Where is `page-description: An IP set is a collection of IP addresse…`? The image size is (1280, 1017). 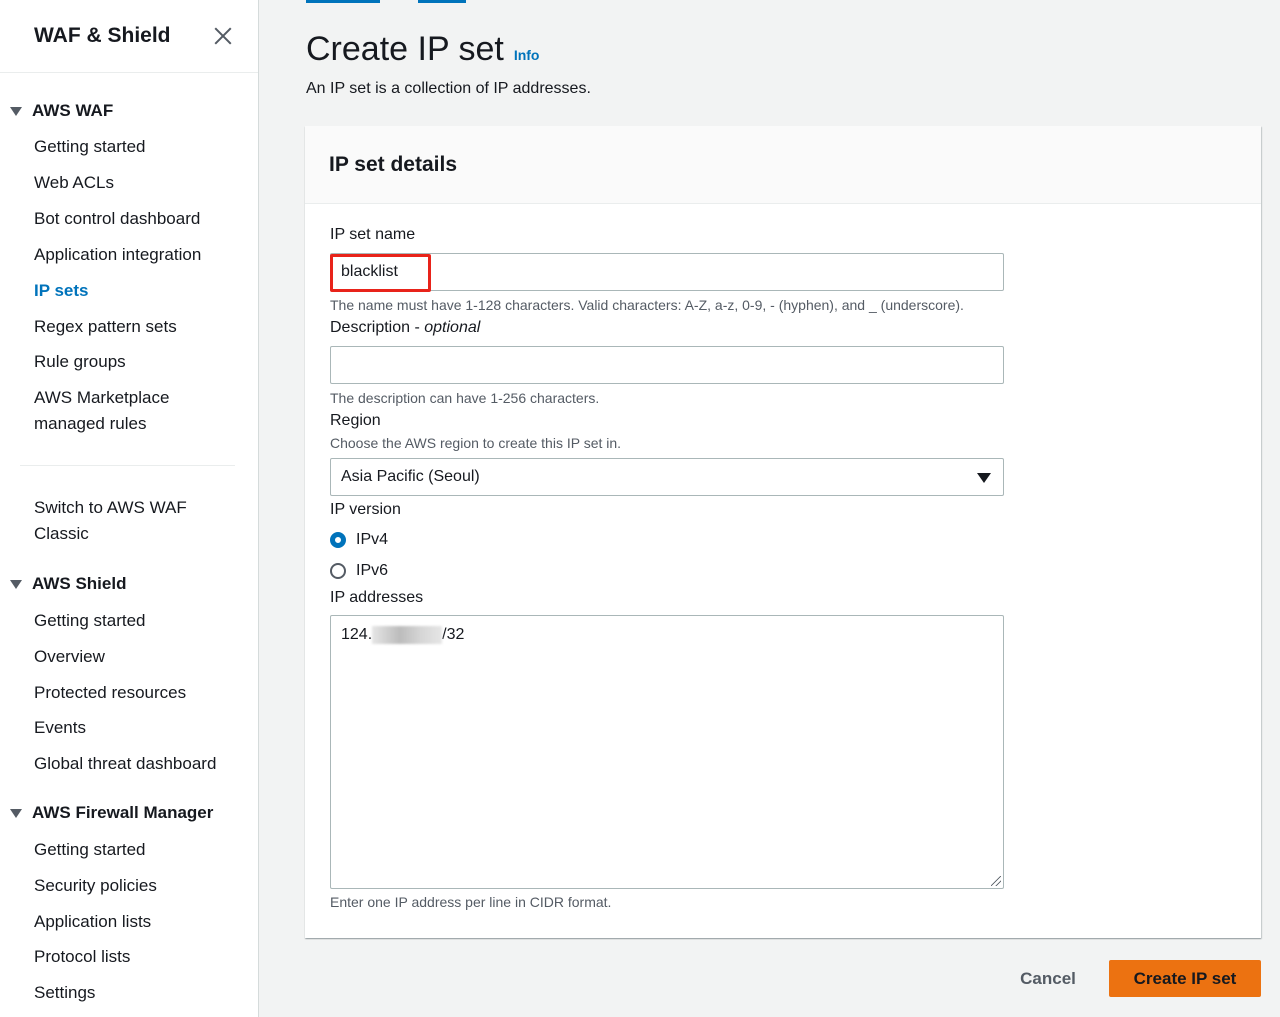 page-description: An IP set is a collection of IP addresse… is located at coordinates (448, 88).